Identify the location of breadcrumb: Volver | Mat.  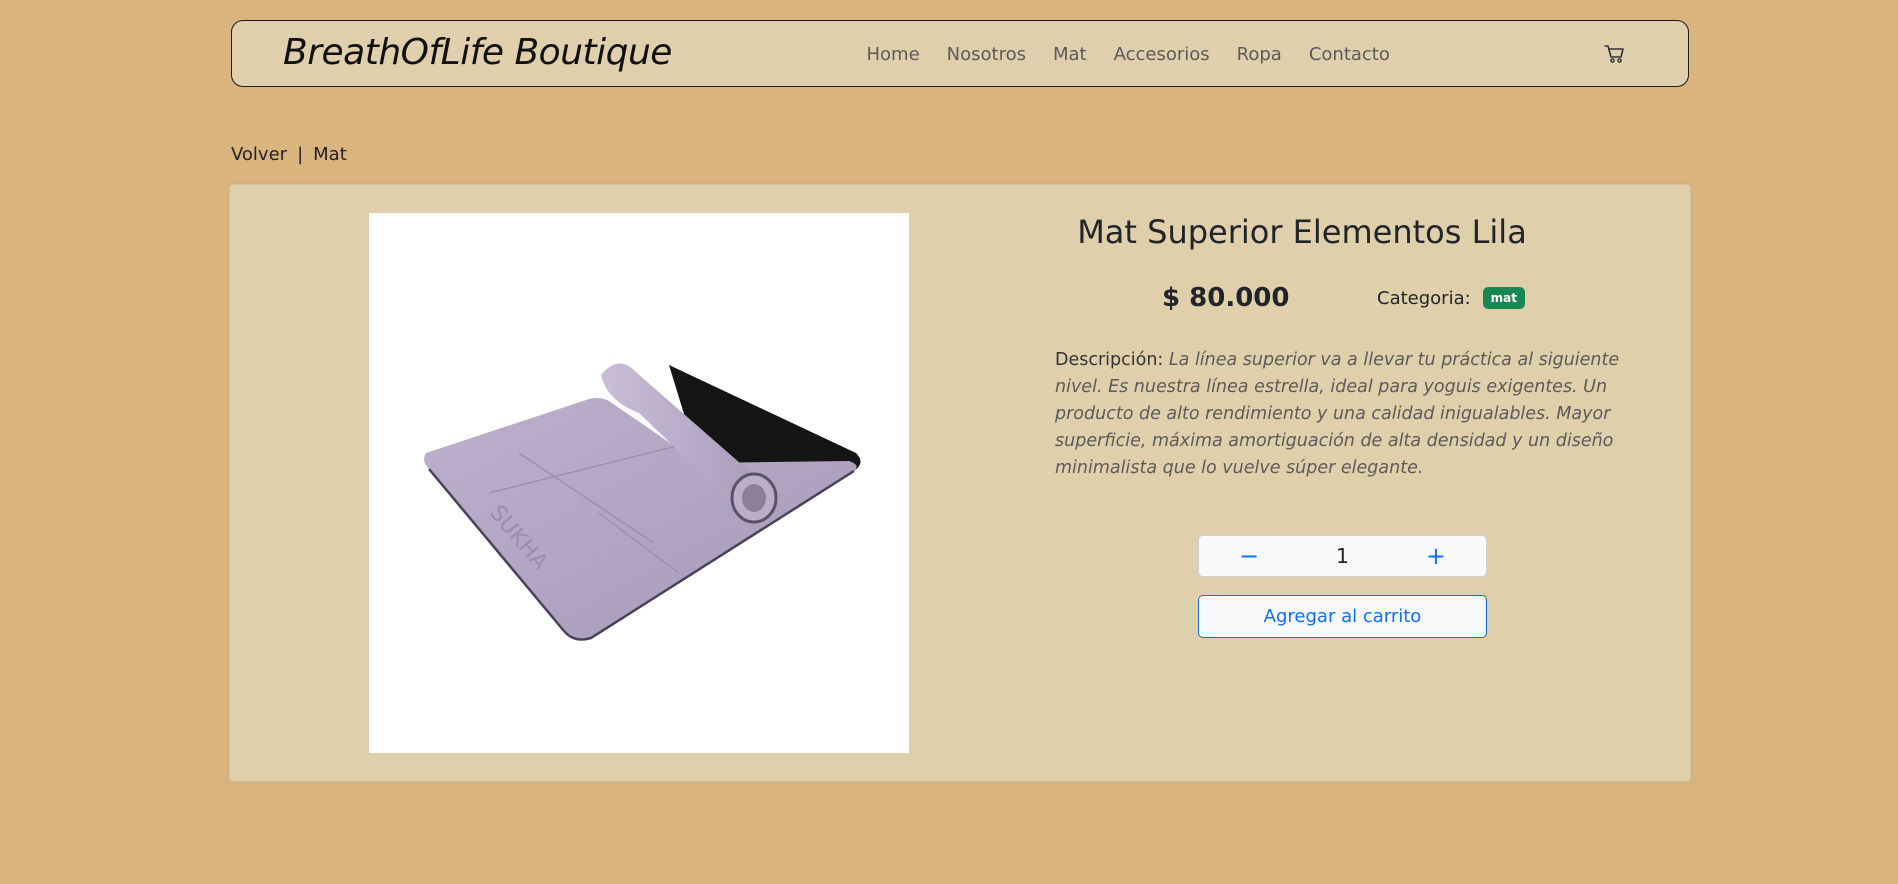
(289, 154).